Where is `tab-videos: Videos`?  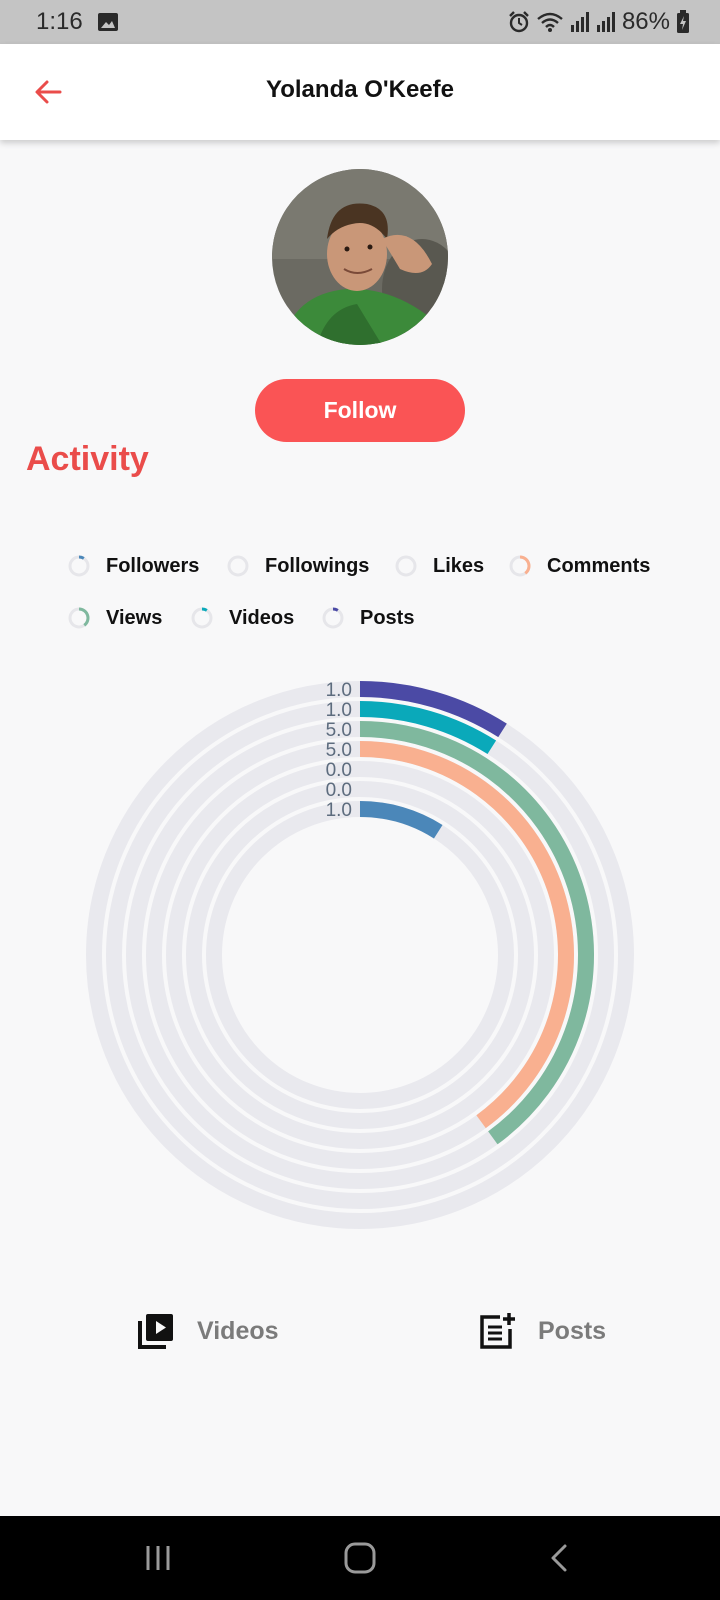
tab-videos: Videos is located at coordinates (208, 1331).